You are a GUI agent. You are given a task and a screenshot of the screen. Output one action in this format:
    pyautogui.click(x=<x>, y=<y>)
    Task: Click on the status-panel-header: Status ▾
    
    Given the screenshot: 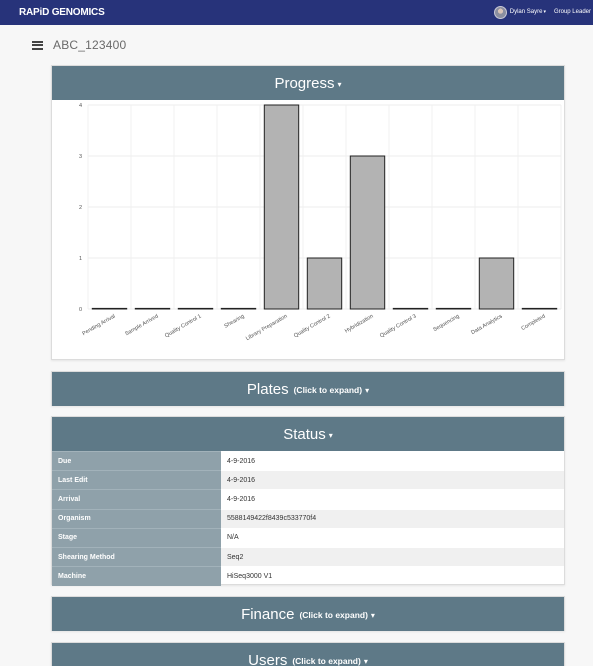 What is the action you would take?
    pyautogui.click(x=308, y=434)
    